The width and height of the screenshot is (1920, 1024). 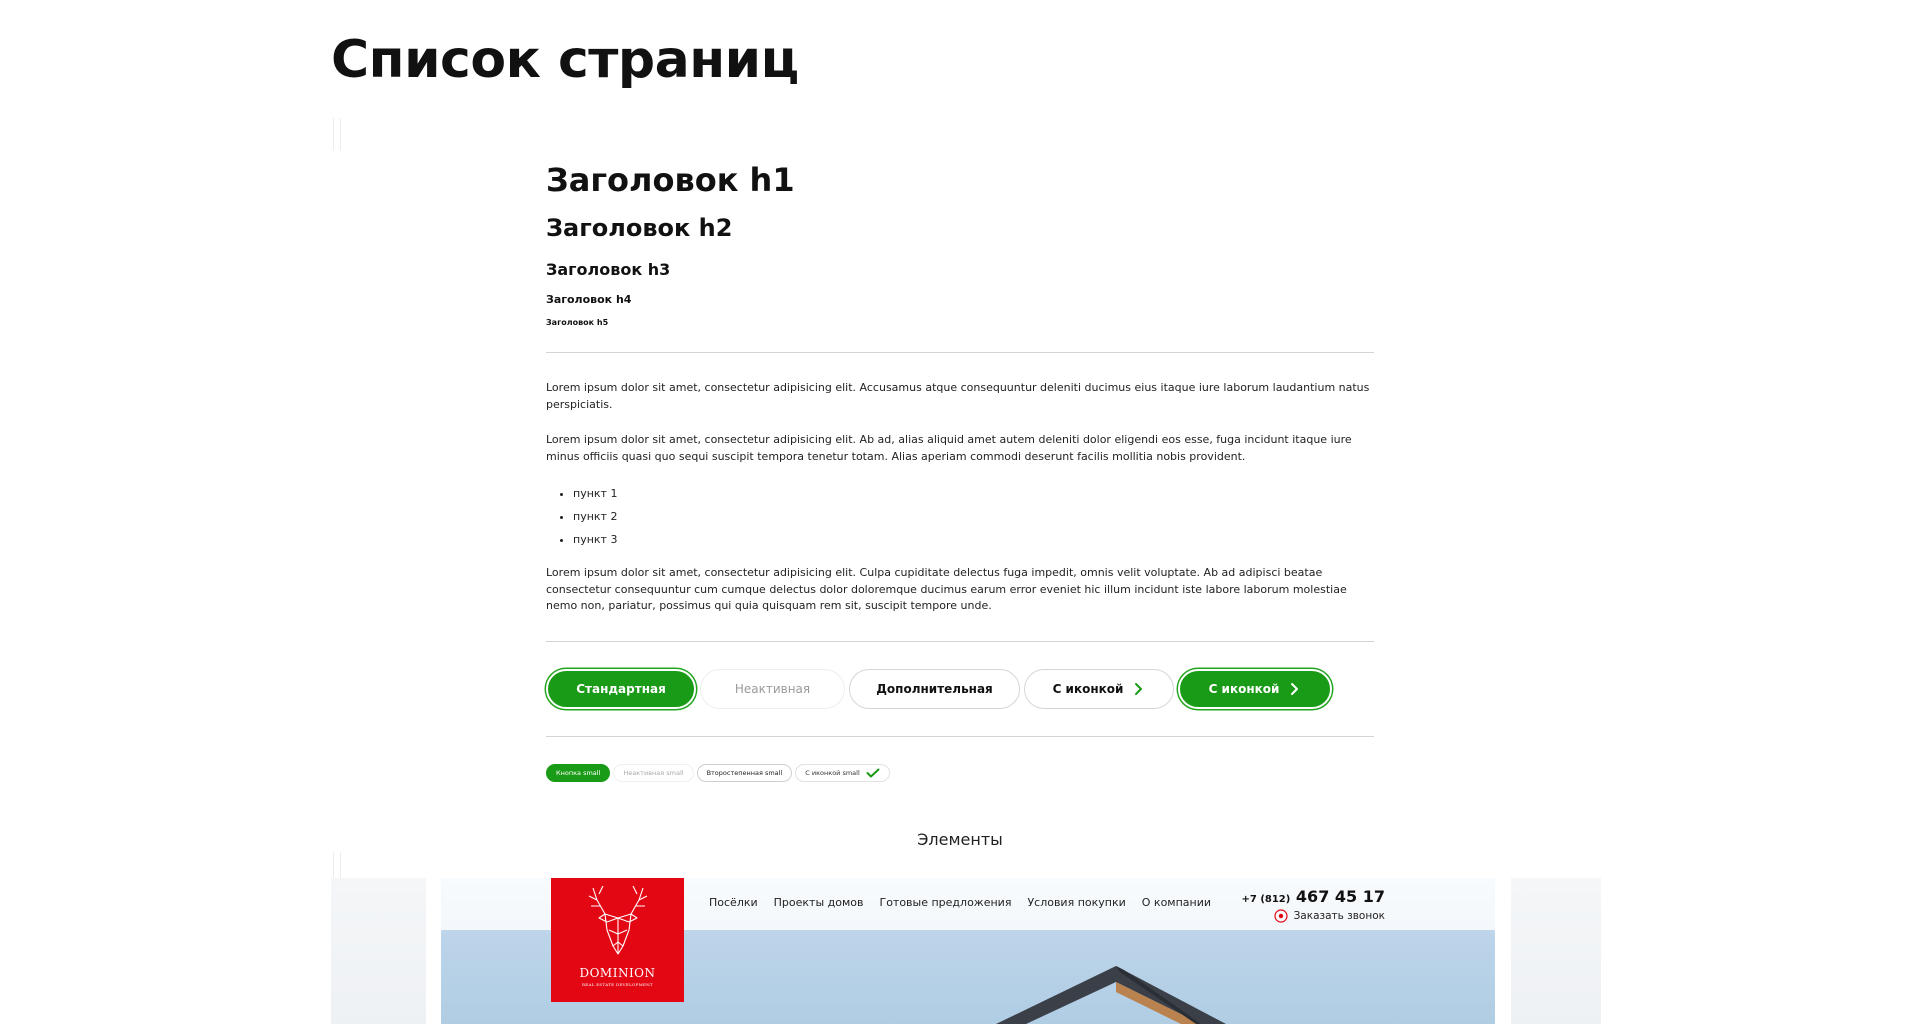 I want to click on house-roof-image, so click(x=1111, y=995).